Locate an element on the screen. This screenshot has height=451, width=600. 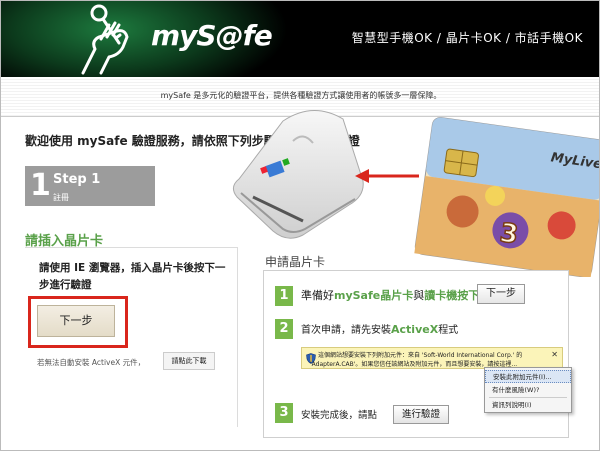
right-step1-prefix: 準備好 is located at coordinates (317, 295).